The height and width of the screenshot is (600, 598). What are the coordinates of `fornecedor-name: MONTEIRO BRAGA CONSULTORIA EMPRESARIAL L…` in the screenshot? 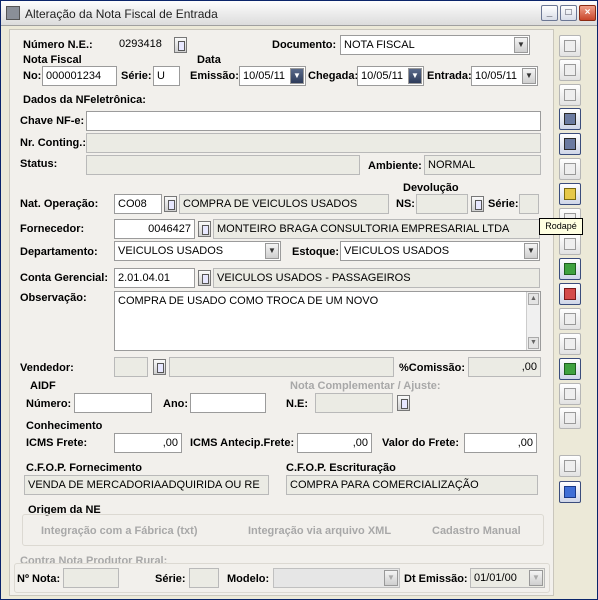 It's located at (376, 229).